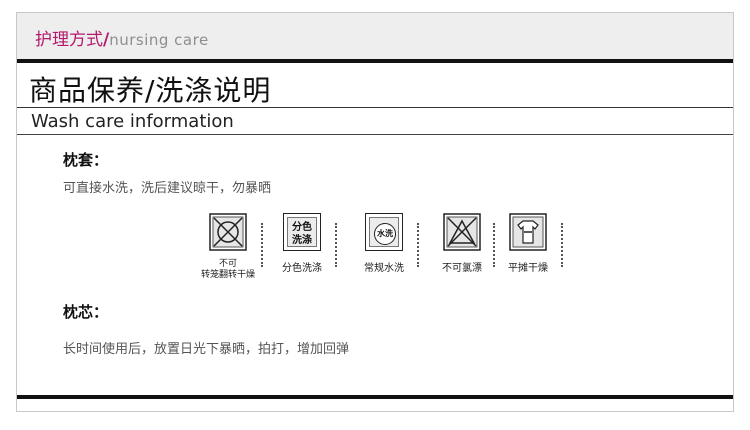 The width and height of the screenshot is (750, 430). I want to click on section-header: 护理方式/nursing care, so click(122, 37).